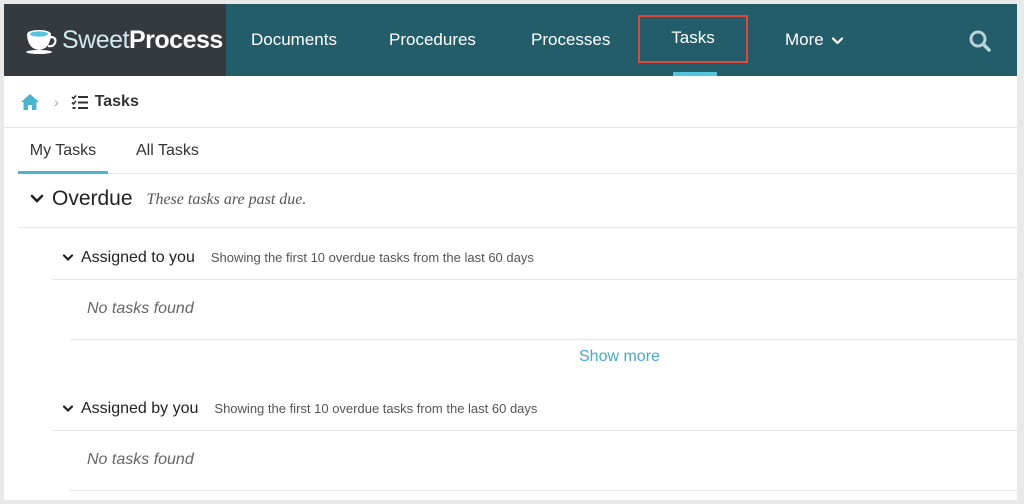  I want to click on nav-more-label: More, so click(804, 39).